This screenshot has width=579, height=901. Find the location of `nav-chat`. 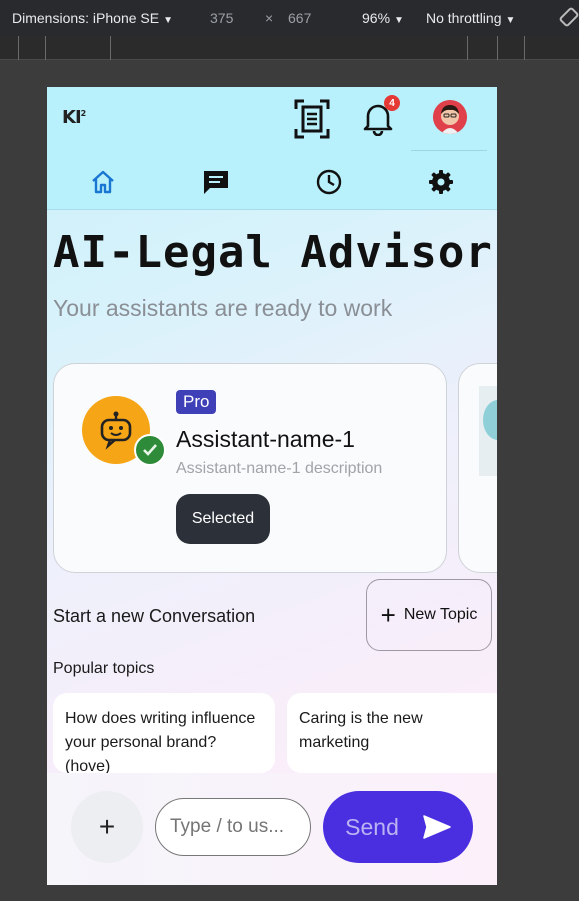

nav-chat is located at coordinates (216, 182).